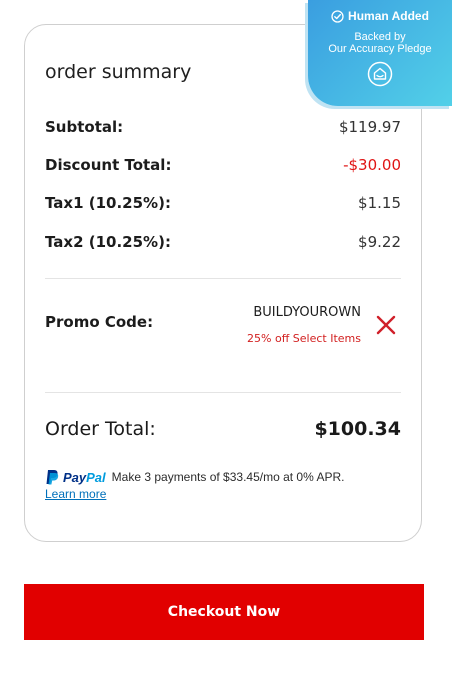  I want to click on discount-value: -$30.00, so click(372, 165).